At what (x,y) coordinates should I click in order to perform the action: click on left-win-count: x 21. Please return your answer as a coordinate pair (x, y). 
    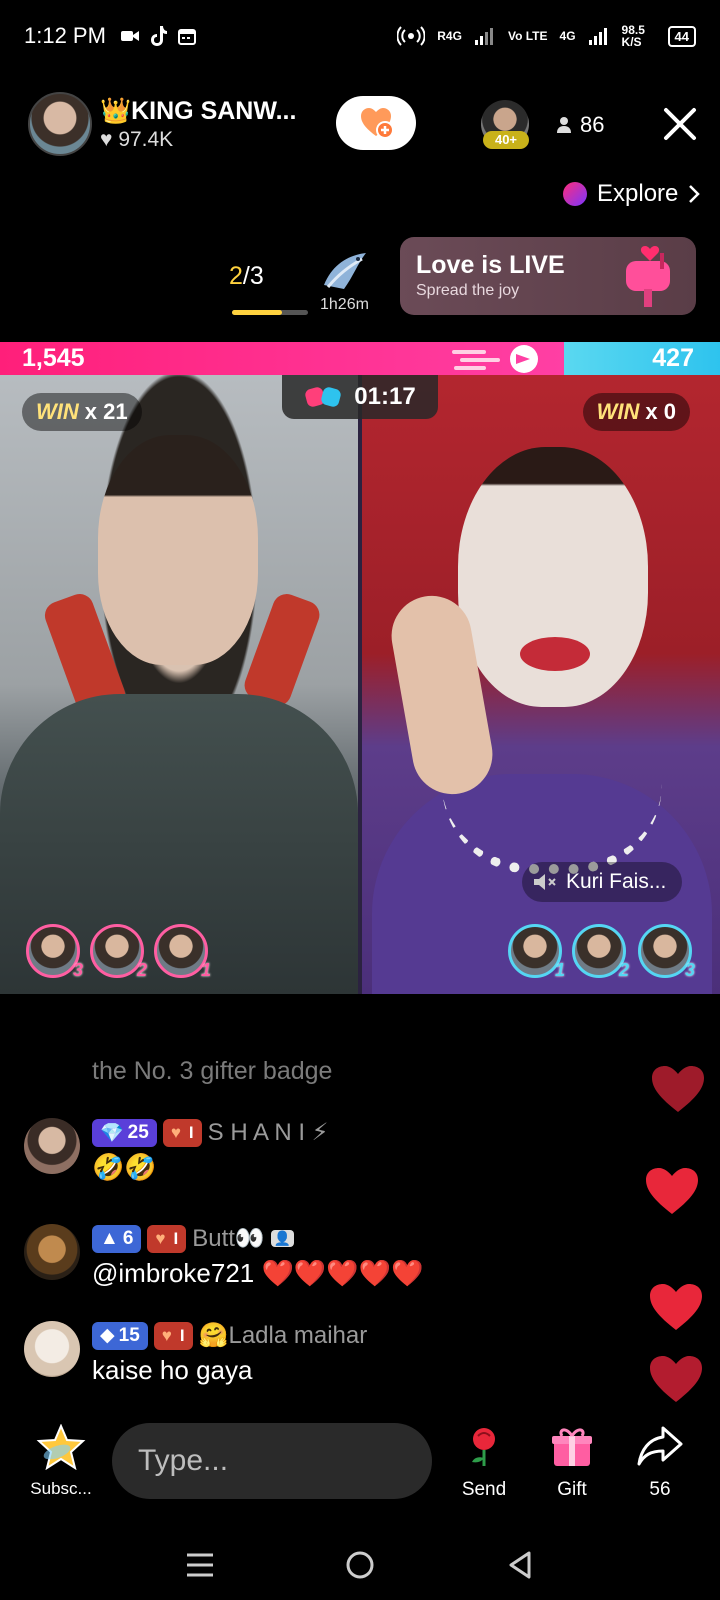
    Looking at the image, I should click on (106, 411).